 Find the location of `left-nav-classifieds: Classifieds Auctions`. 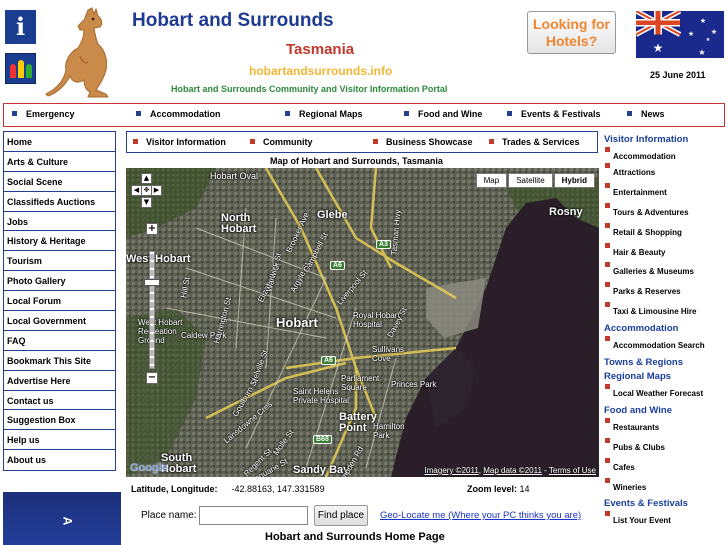

left-nav-classifieds: Classifieds Auctions is located at coordinates (59, 202).